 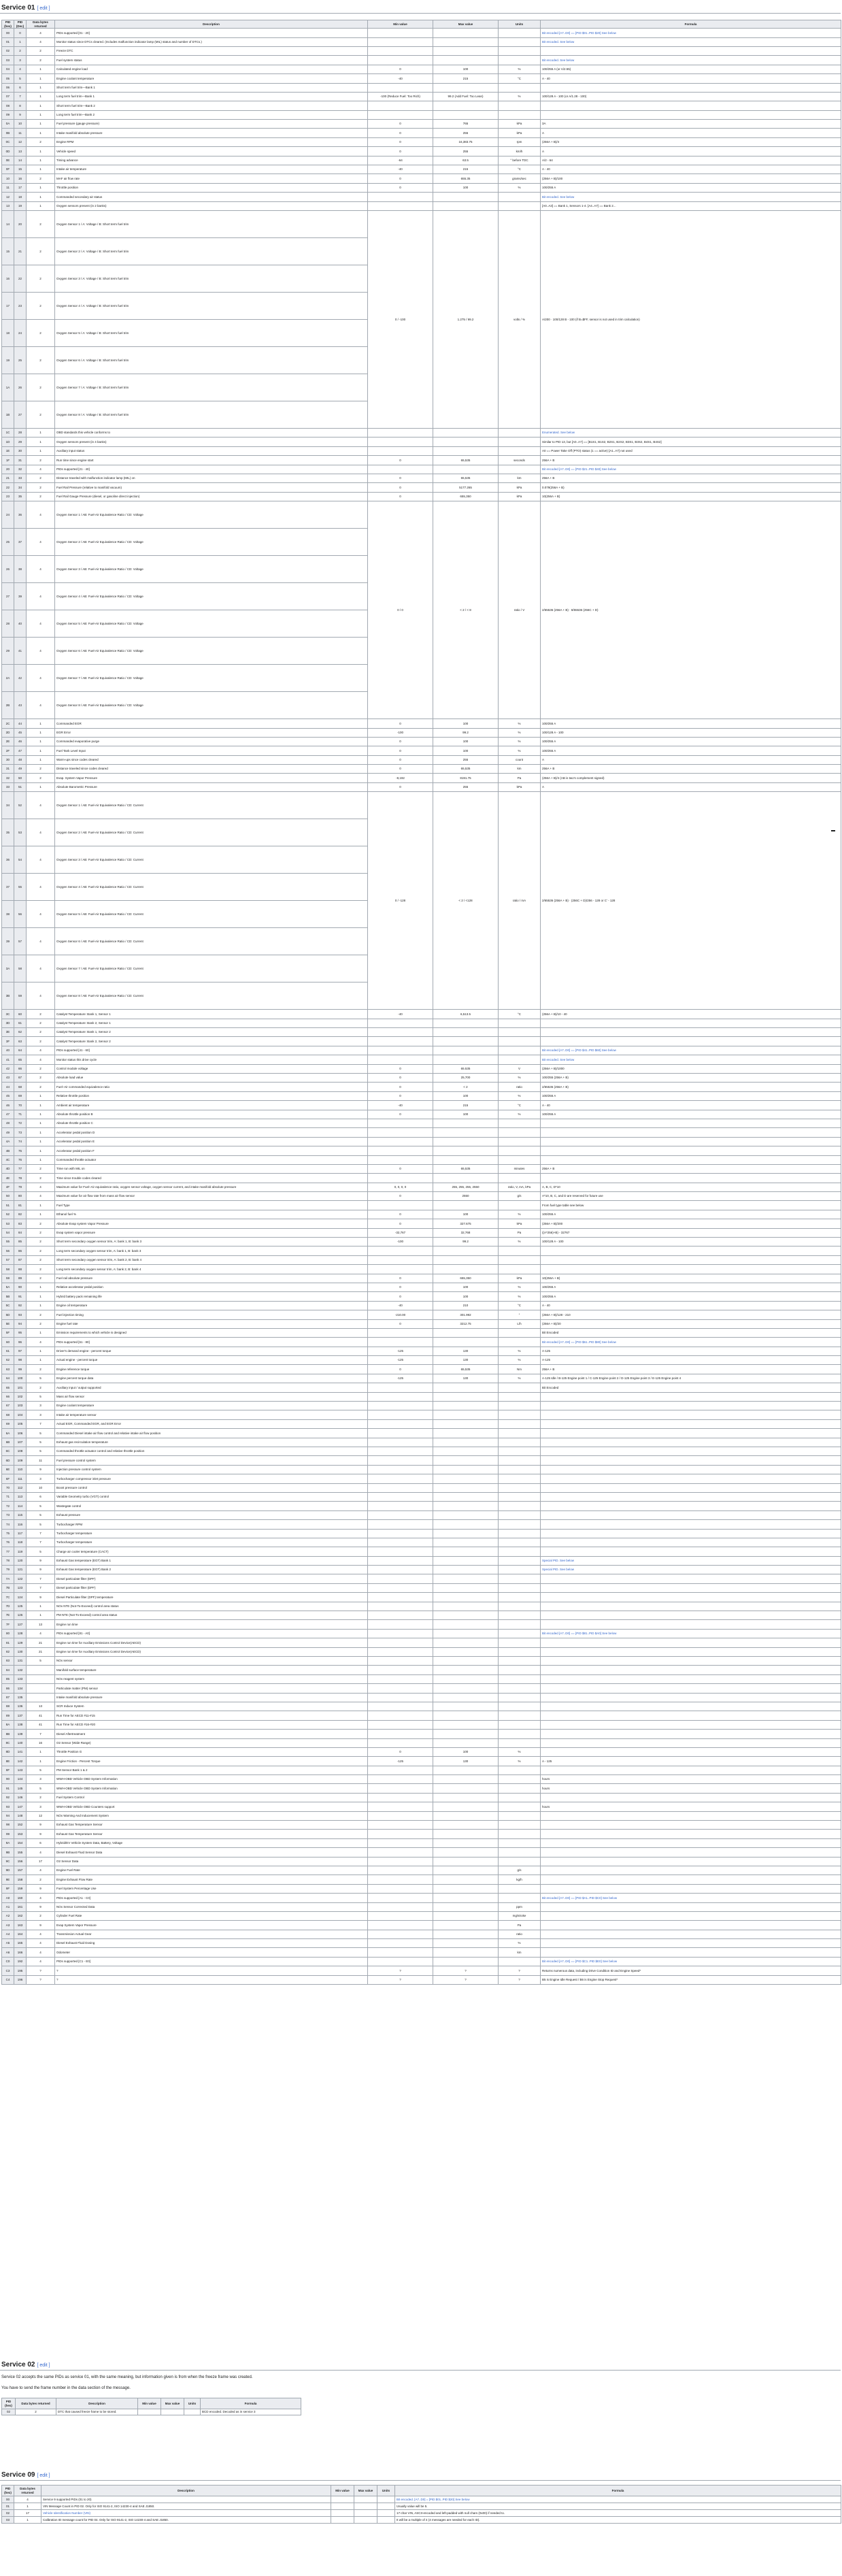 What do you see at coordinates (7, 442) in the screenshot?
I see `cell-pid-hex: 1D` at bounding box center [7, 442].